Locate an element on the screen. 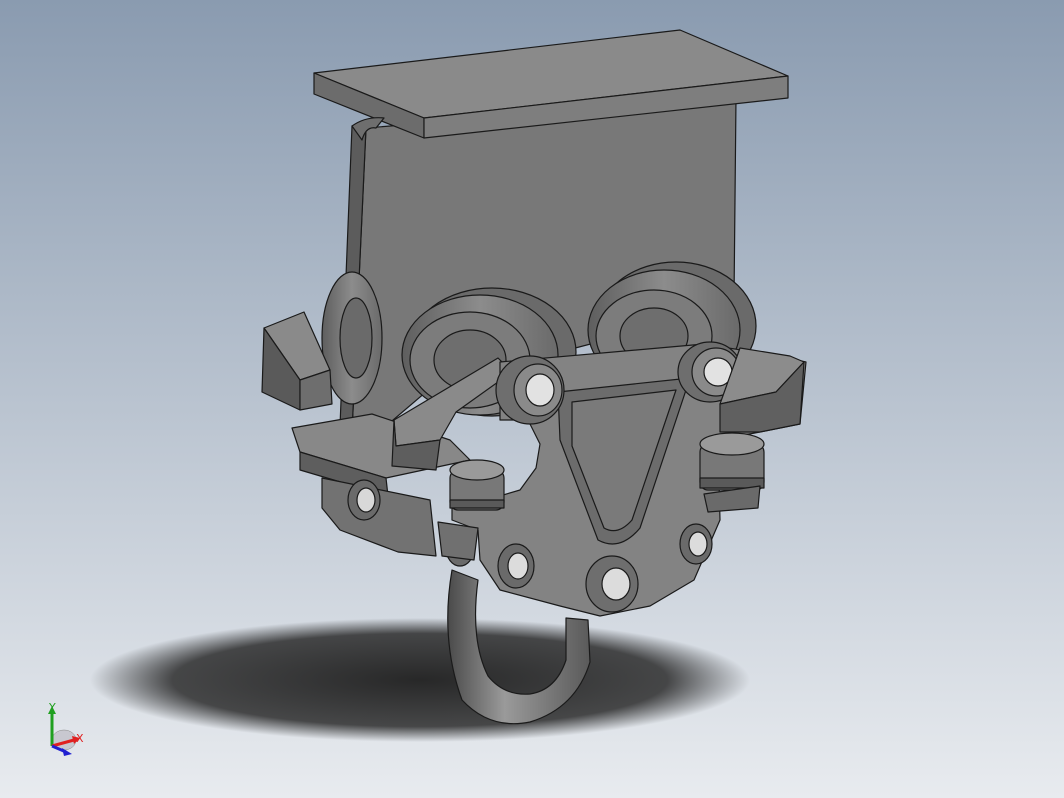 The width and height of the screenshot is (1064, 798). roller-left-top is located at coordinates (477, 470).